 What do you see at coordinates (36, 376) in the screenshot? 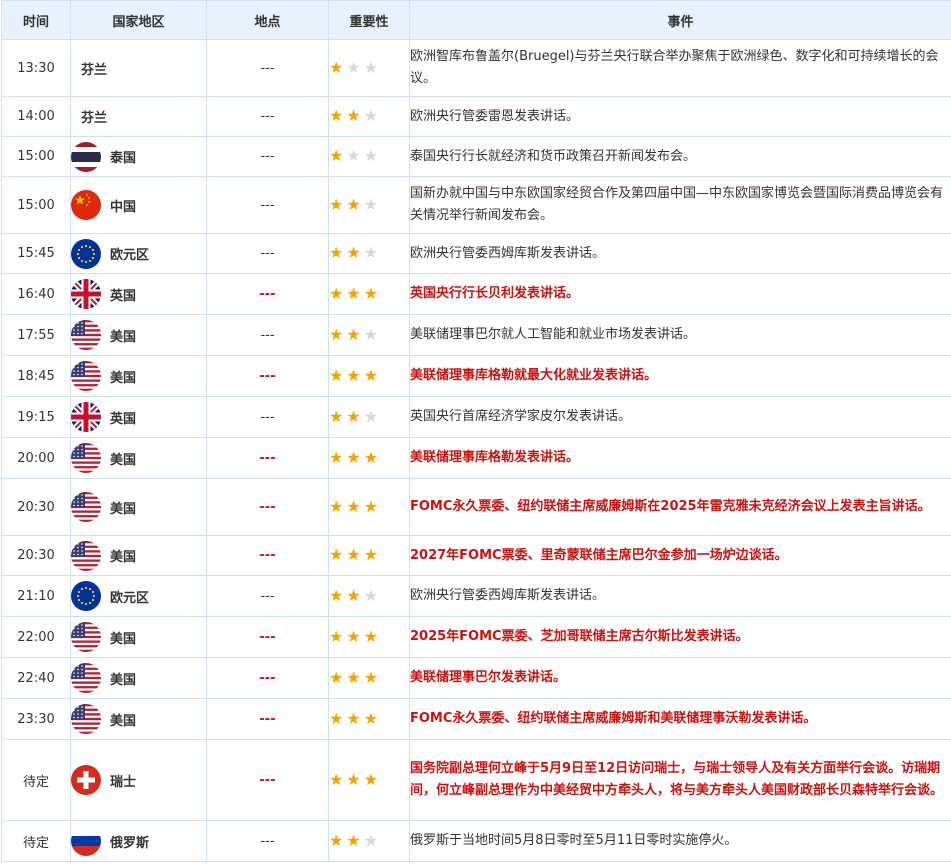
I see `event-time: 18:45` at bounding box center [36, 376].